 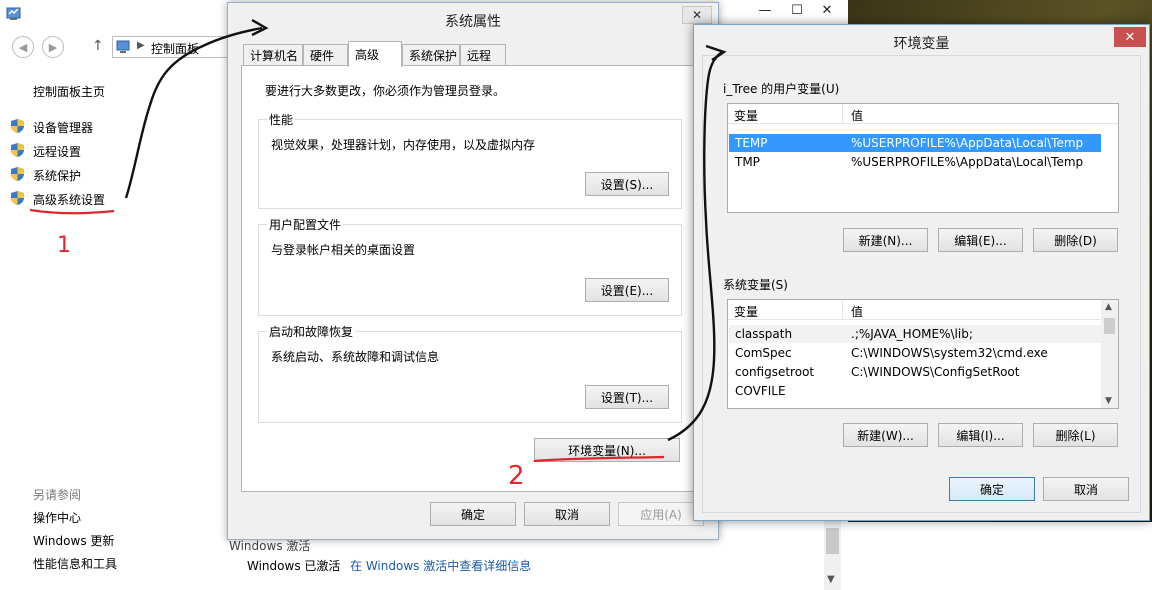 What do you see at coordinates (13, 13) in the screenshot?
I see `system-icon` at bounding box center [13, 13].